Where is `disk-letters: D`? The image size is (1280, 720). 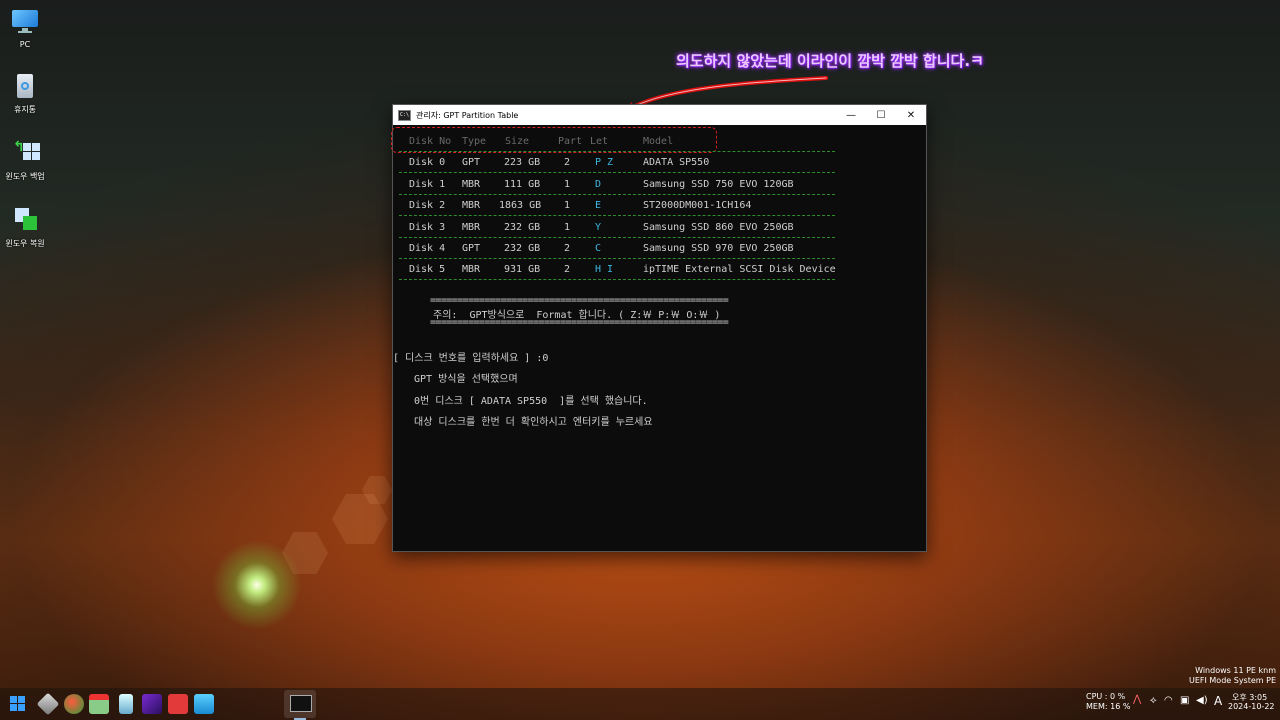
disk-letters: D is located at coordinates (598, 184).